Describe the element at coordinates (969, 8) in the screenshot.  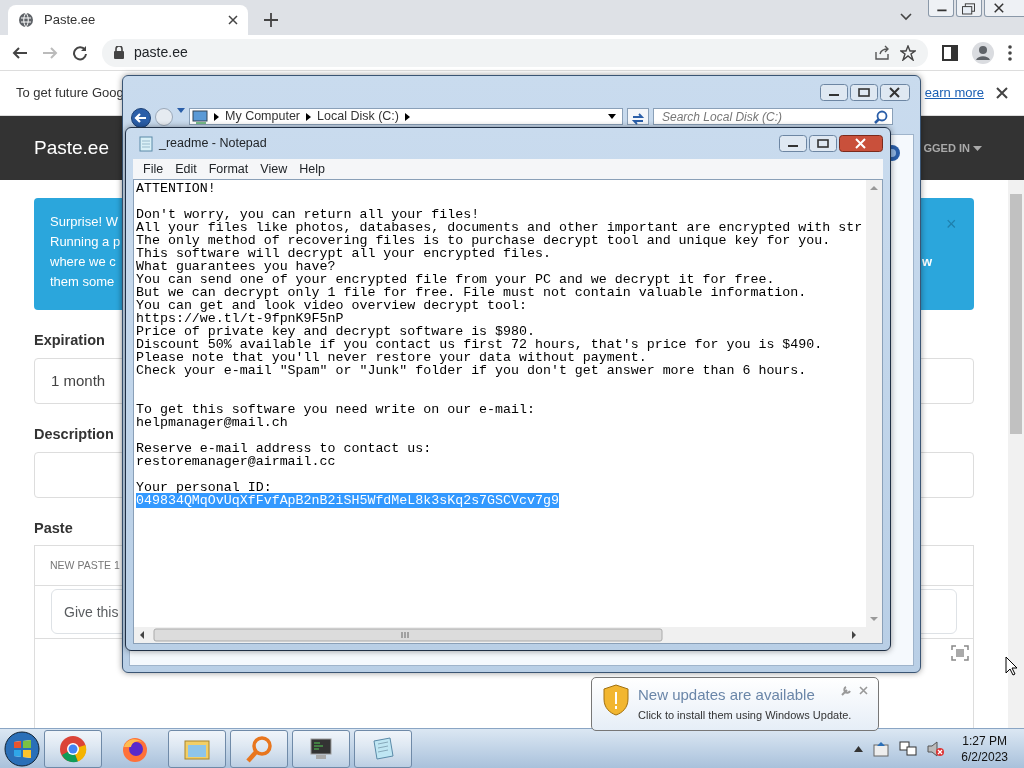
I see `restore-button` at that location.